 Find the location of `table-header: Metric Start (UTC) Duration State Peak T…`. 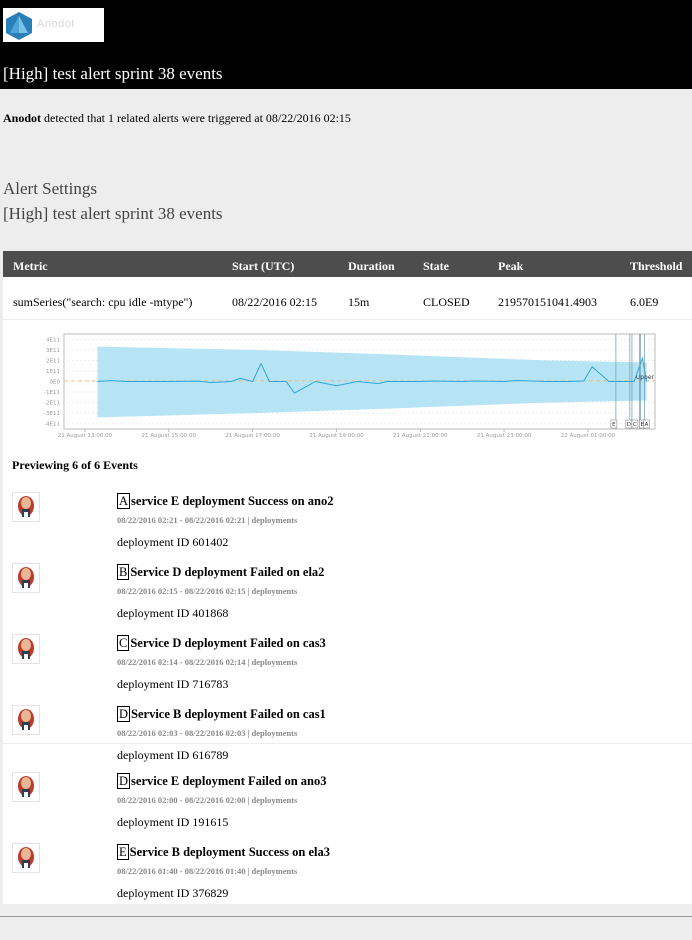

table-header: Metric Start (UTC) Duration State Peak T… is located at coordinates (347, 264).